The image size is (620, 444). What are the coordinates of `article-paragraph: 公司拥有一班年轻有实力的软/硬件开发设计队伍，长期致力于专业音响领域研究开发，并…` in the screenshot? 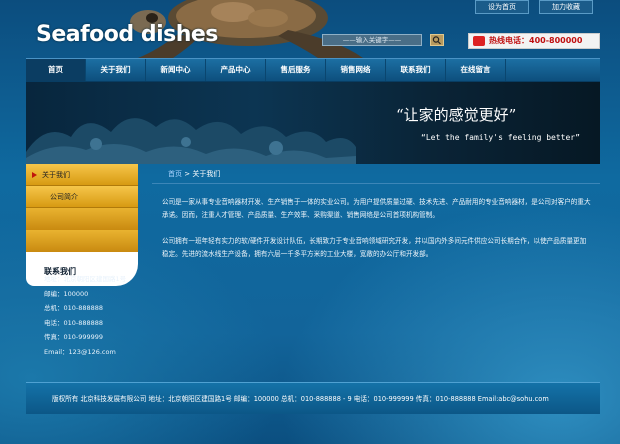 It's located at (374, 247).